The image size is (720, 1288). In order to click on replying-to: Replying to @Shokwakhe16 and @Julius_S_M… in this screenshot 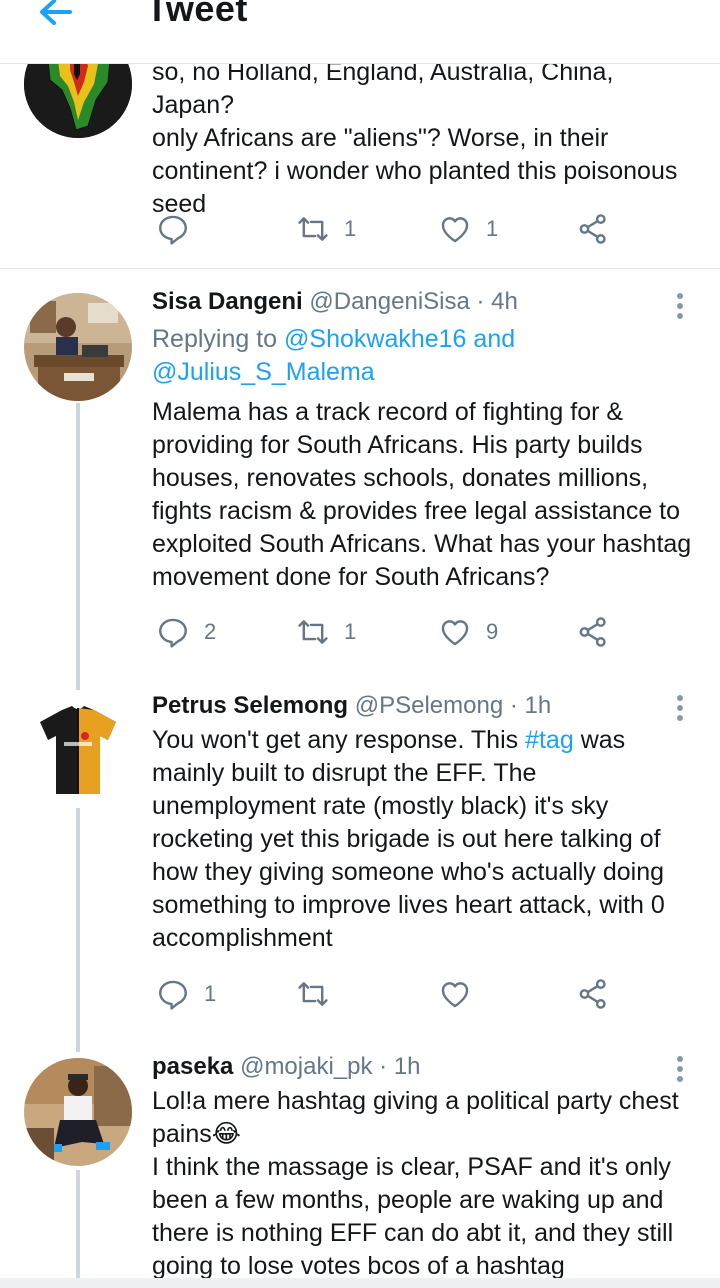, I will do `click(334, 355)`.